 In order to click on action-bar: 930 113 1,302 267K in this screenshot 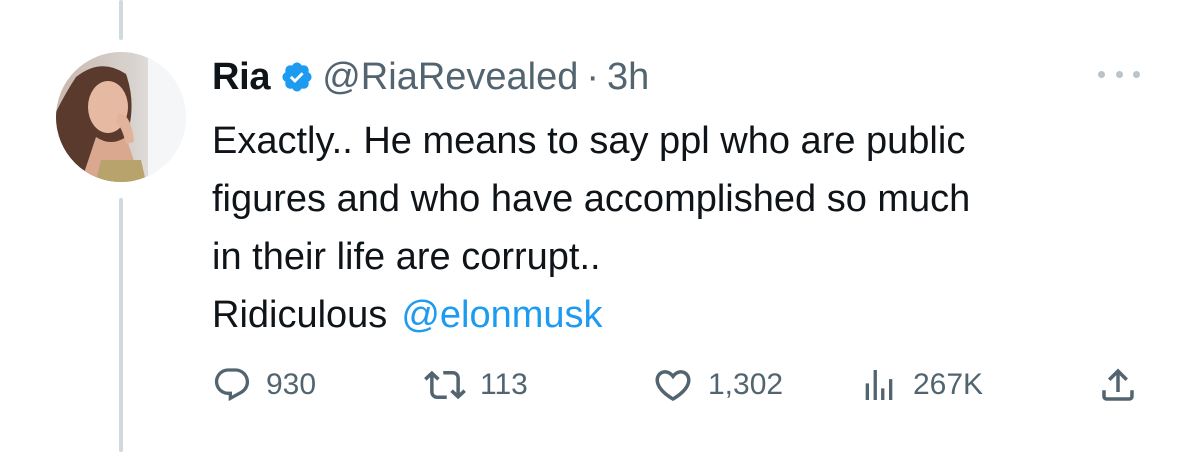, I will do `click(679, 385)`.